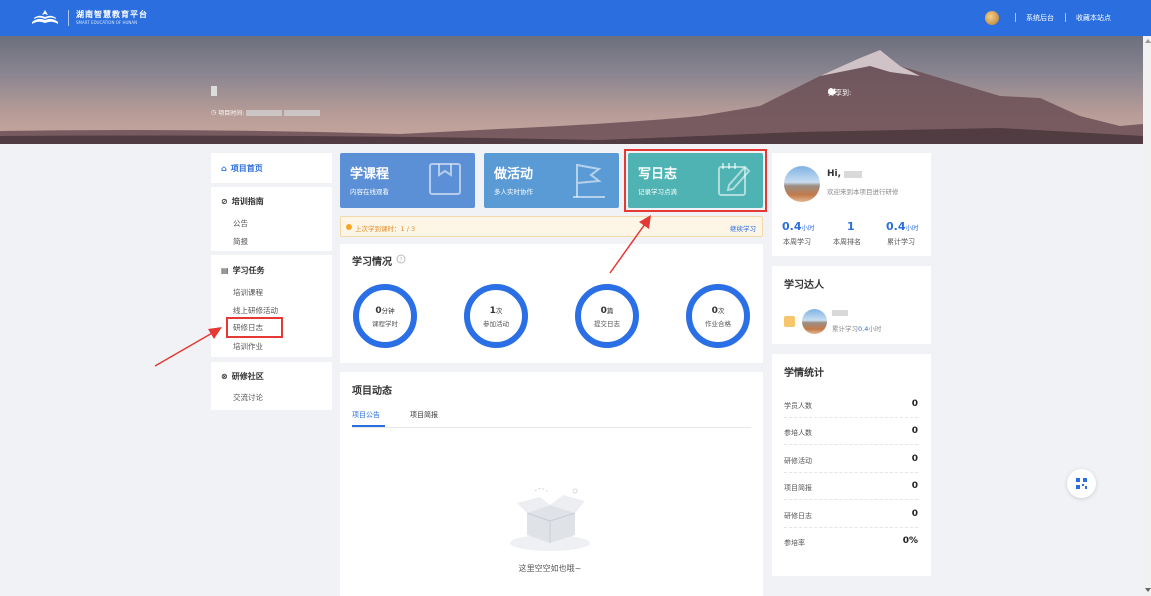  I want to click on empty-state-text: 这里空空如也哦~, so click(550, 568).